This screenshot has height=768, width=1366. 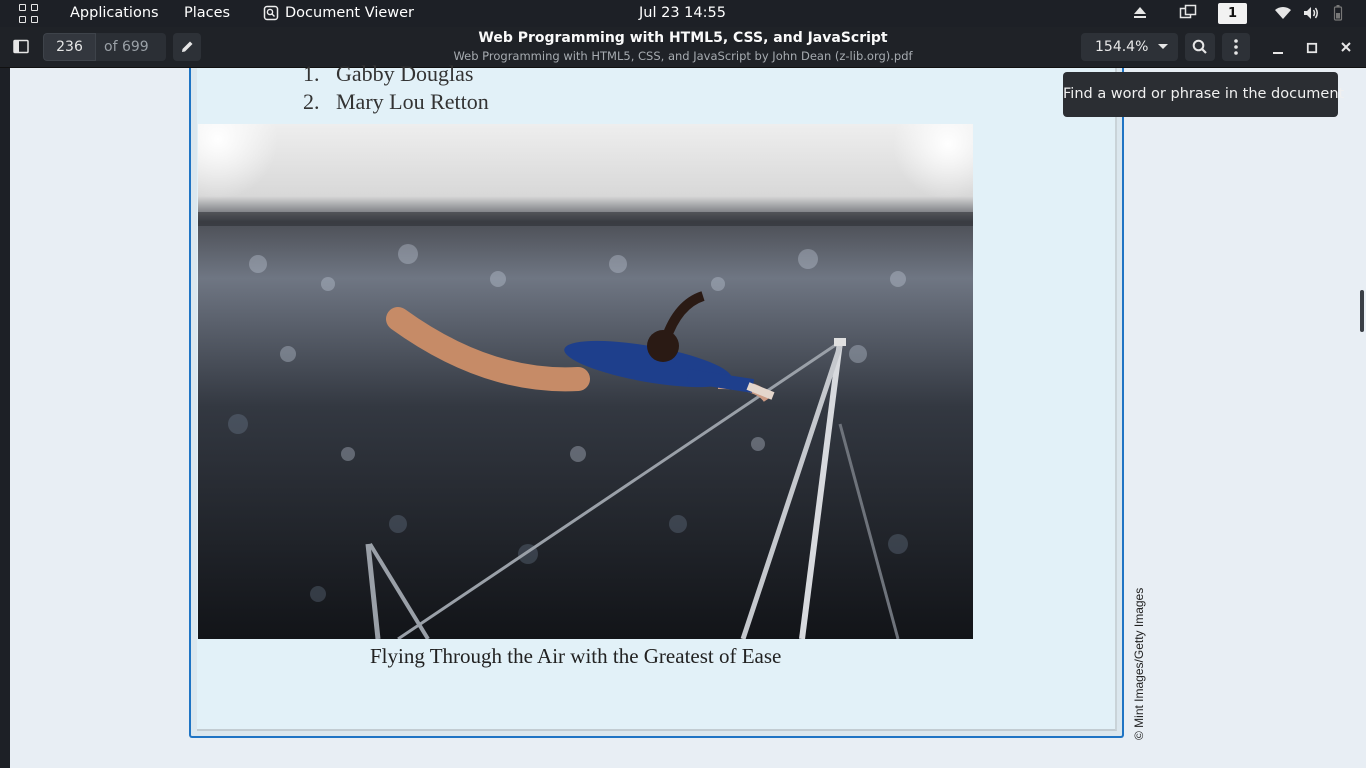 What do you see at coordinates (1122, 47) in the screenshot?
I see `zoom-level: 154.4%` at bounding box center [1122, 47].